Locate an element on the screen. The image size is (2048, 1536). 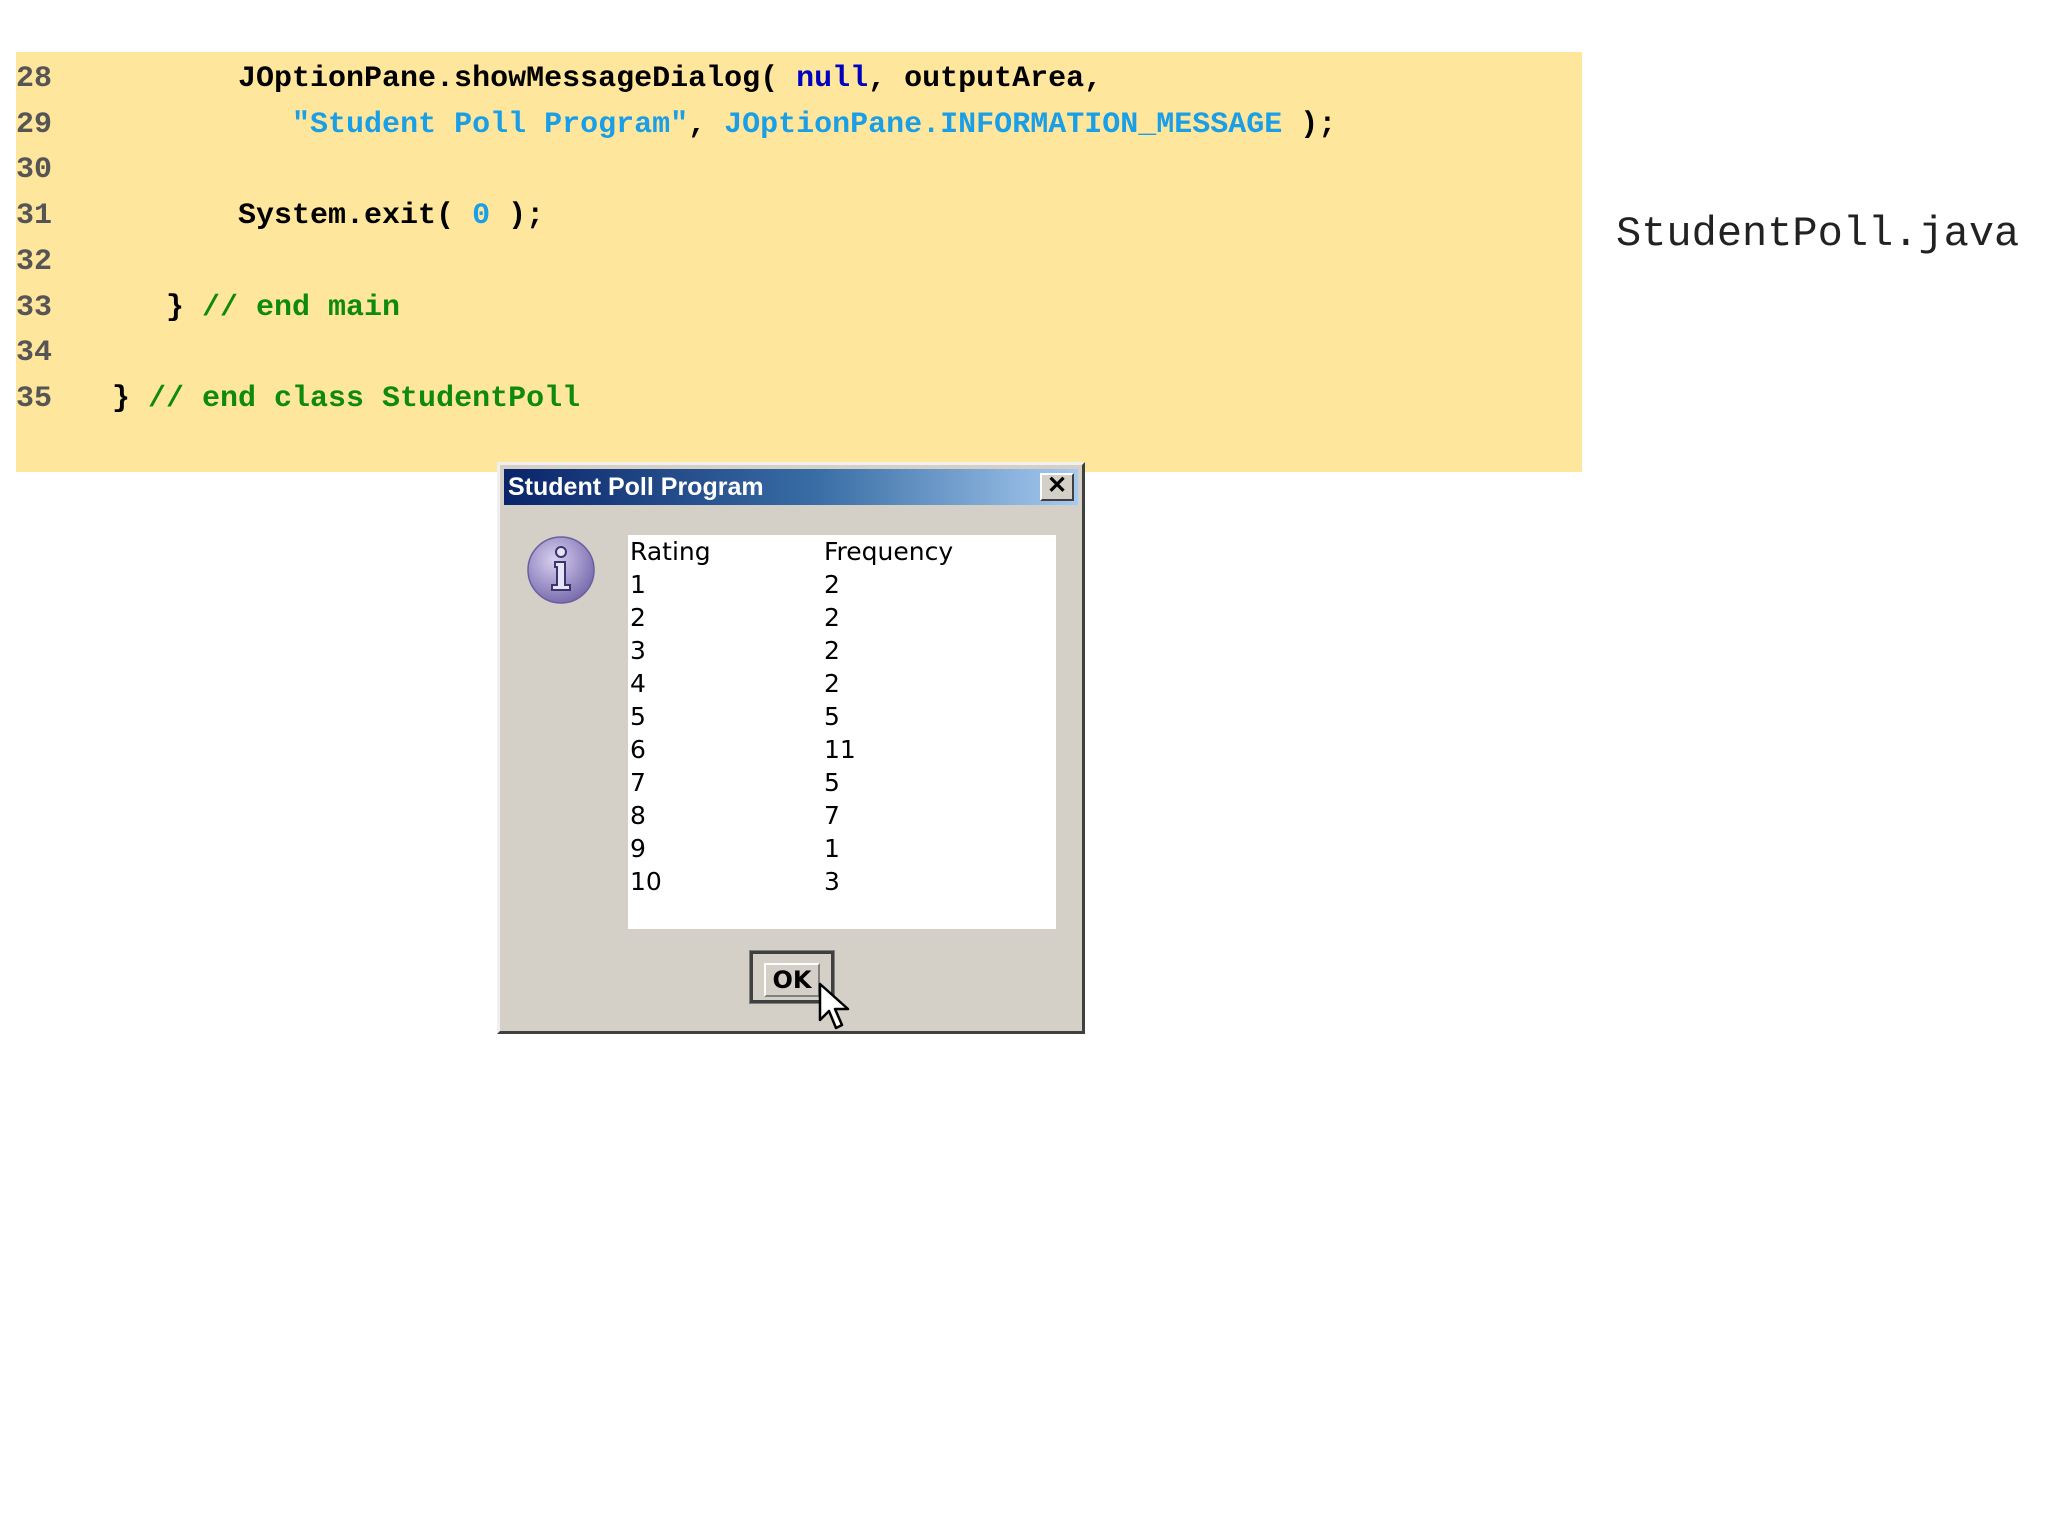
code-token-comment: // end main is located at coordinates (301, 307).